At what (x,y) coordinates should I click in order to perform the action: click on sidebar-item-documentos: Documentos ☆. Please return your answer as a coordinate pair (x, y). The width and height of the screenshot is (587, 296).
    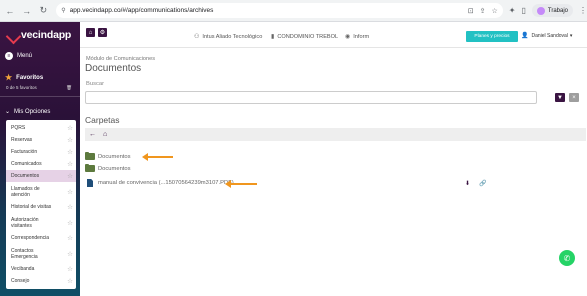
    Looking at the image, I should click on (41, 176).